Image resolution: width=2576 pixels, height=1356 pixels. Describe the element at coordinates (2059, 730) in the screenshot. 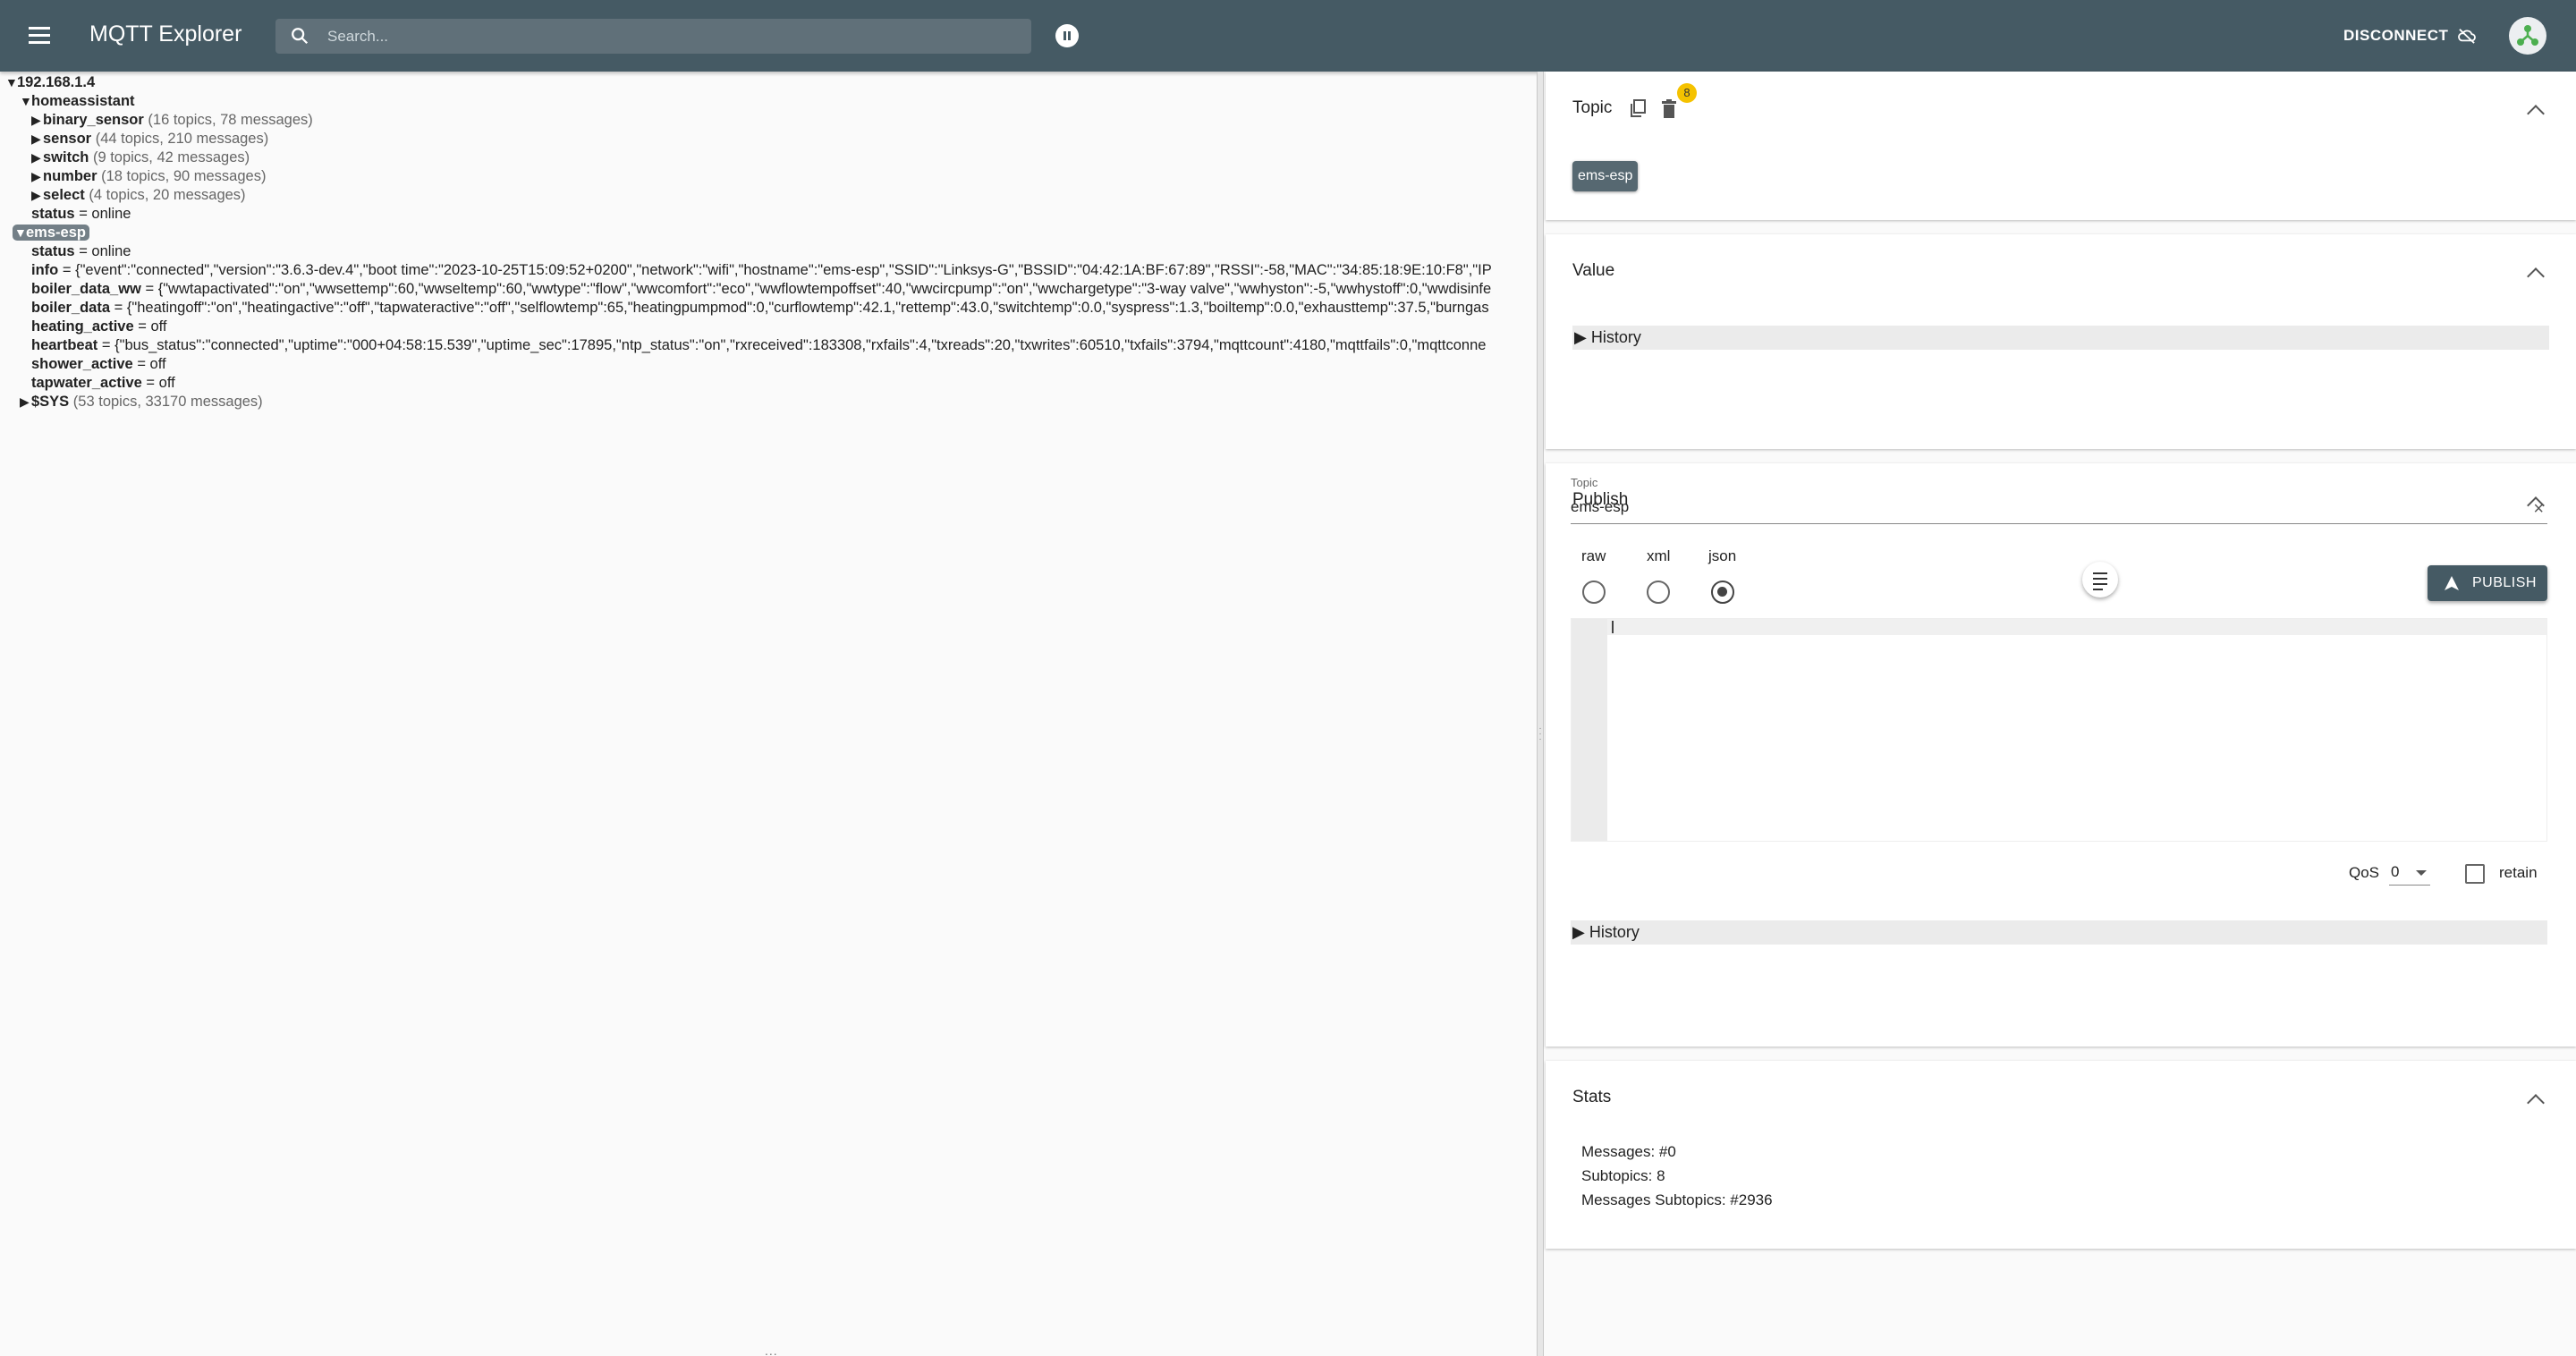

I see `payload-editor` at that location.